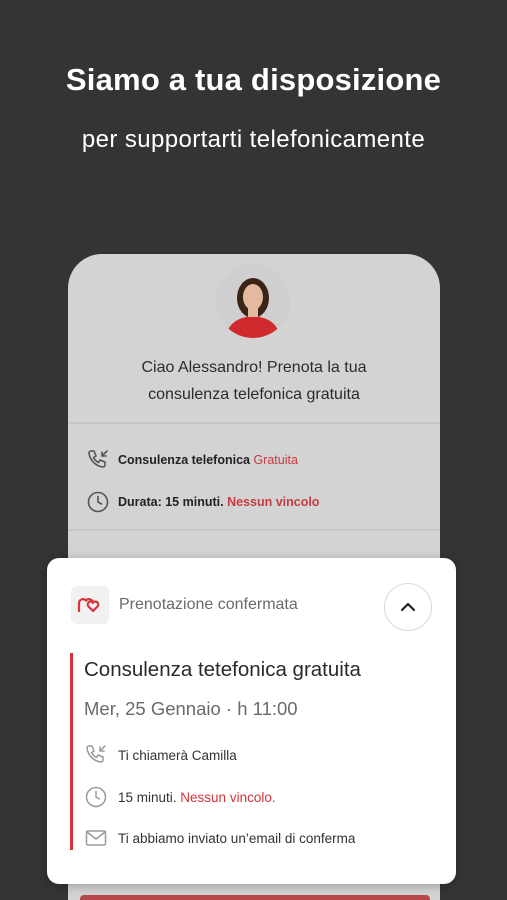  I want to click on hero-subtitle: per supportarti telefonicamente, so click(253, 139).